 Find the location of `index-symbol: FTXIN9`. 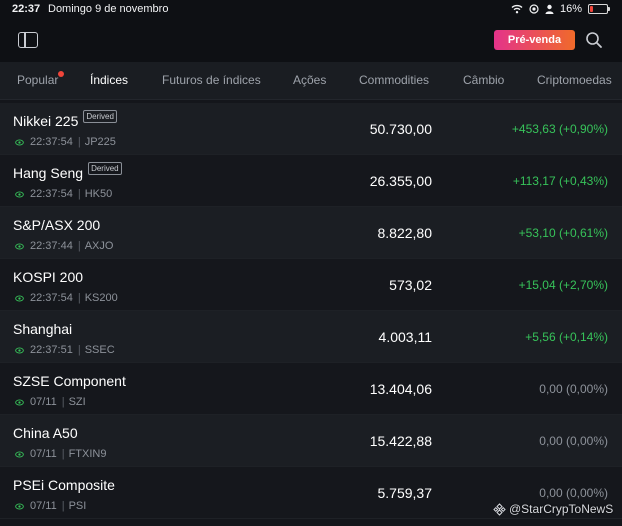

index-symbol: FTXIN9 is located at coordinates (87, 454).